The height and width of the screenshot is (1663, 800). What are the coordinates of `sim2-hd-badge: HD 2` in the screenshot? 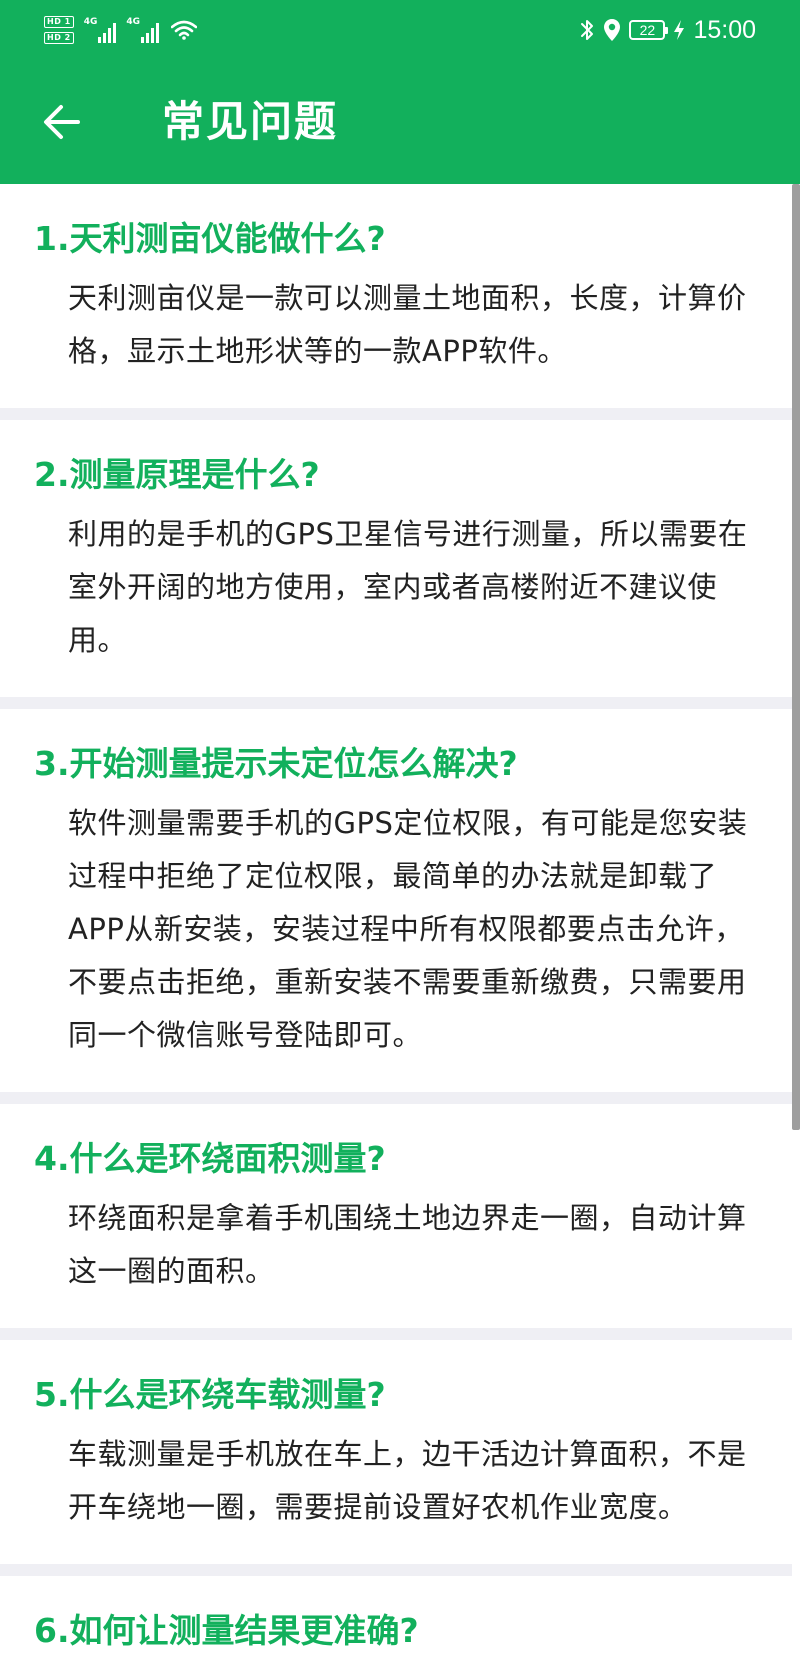 It's located at (59, 38).